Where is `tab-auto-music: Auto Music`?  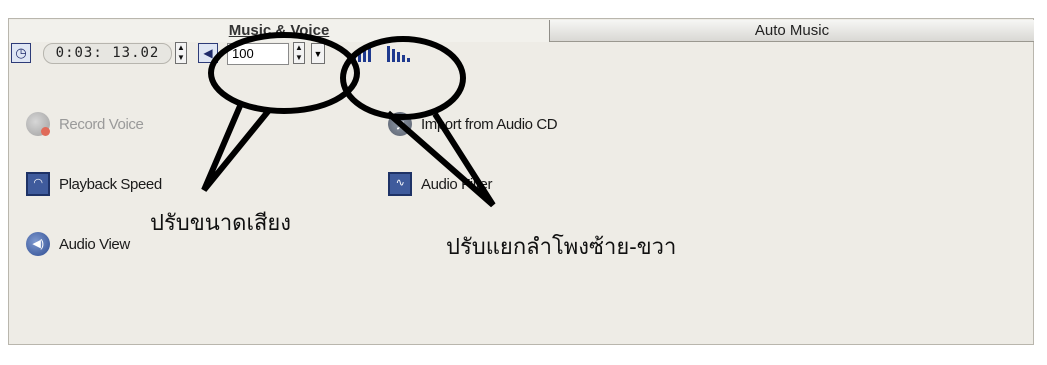 tab-auto-music: Auto Music is located at coordinates (792, 31).